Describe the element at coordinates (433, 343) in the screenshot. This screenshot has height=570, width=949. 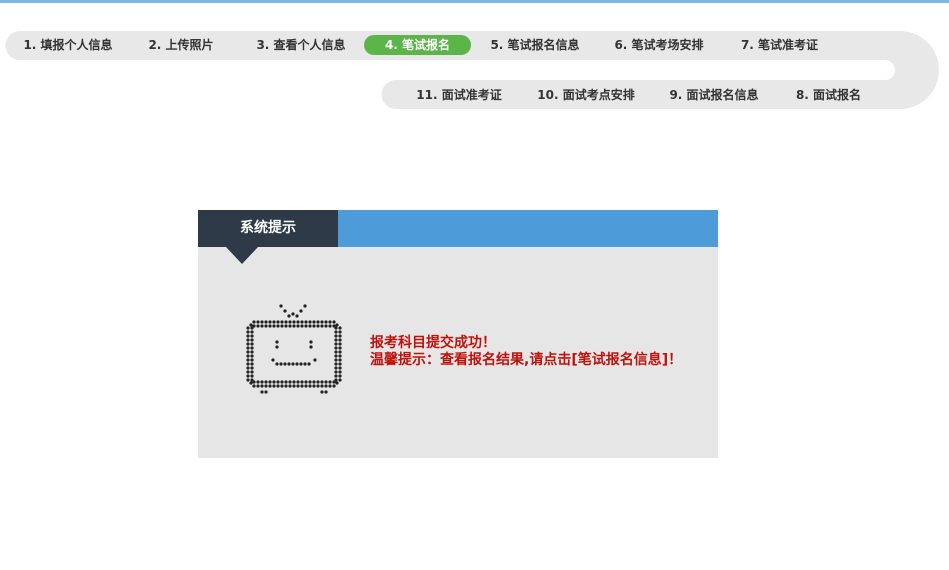
I see `message-line-success: 报考科目提交成功！` at that location.